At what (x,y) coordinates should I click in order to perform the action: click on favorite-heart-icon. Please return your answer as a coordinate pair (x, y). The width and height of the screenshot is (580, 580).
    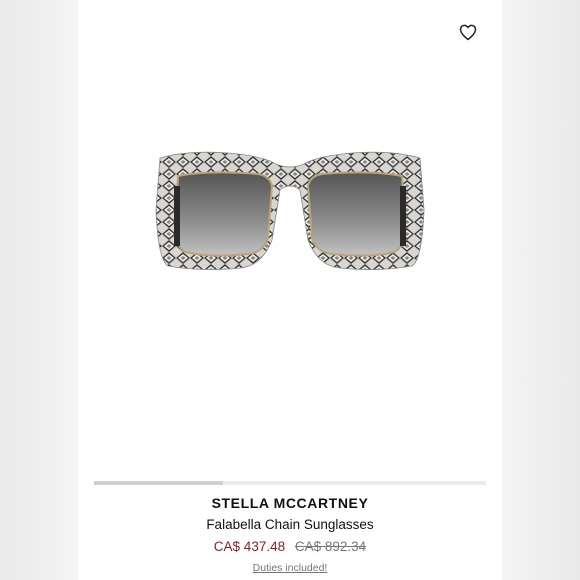
    Looking at the image, I should click on (468, 32).